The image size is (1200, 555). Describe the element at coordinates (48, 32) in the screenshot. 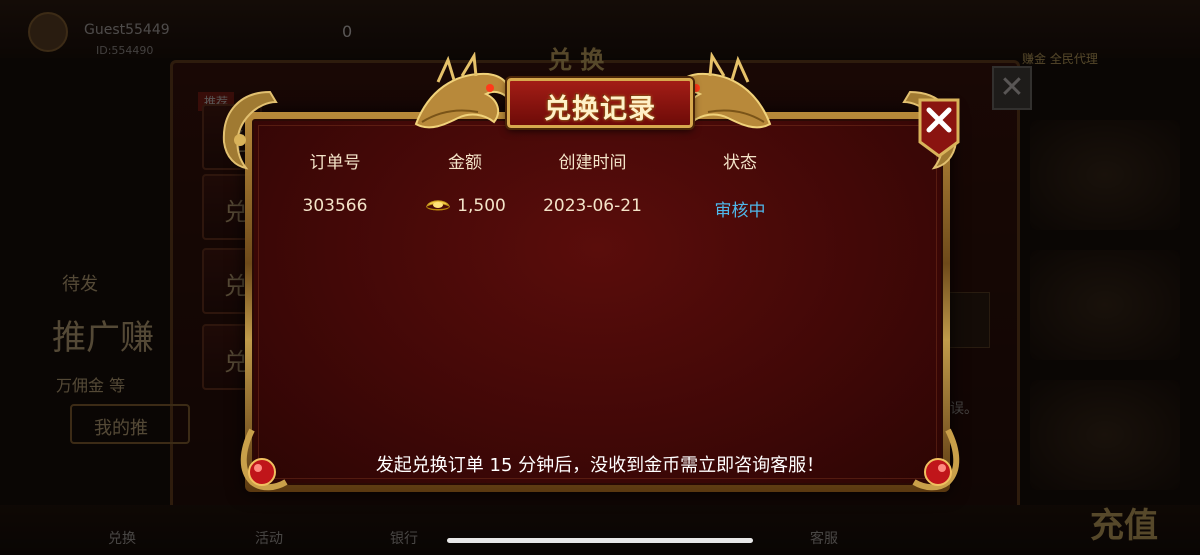

I see `avatar` at that location.